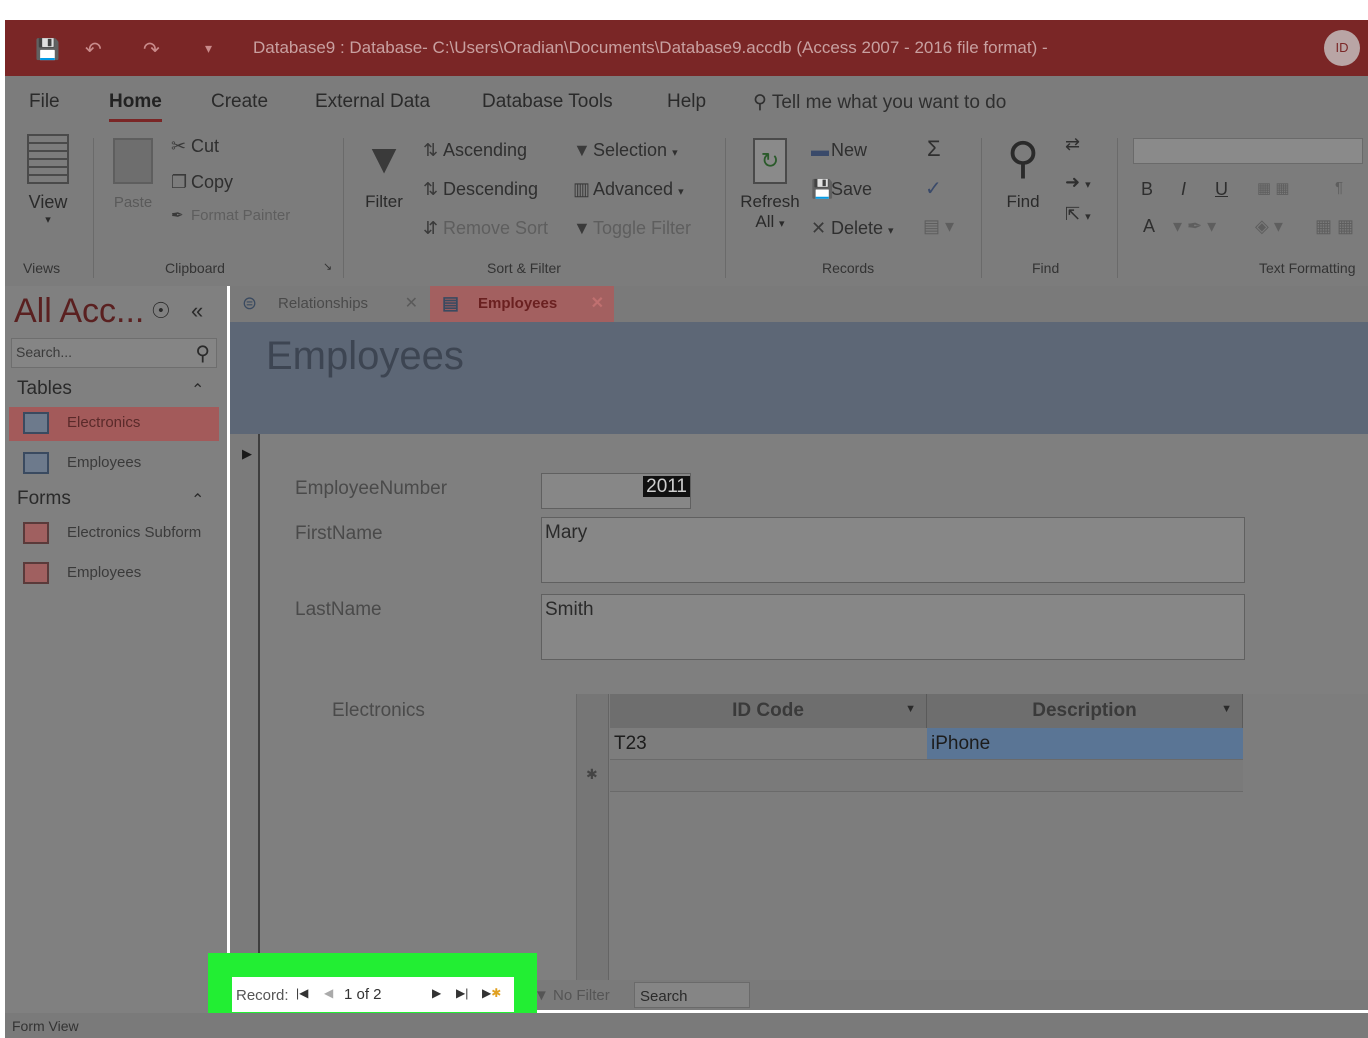 This screenshot has width=1368, height=1038. What do you see at coordinates (1183, 189) in the screenshot?
I see `italic-button: I` at bounding box center [1183, 189].